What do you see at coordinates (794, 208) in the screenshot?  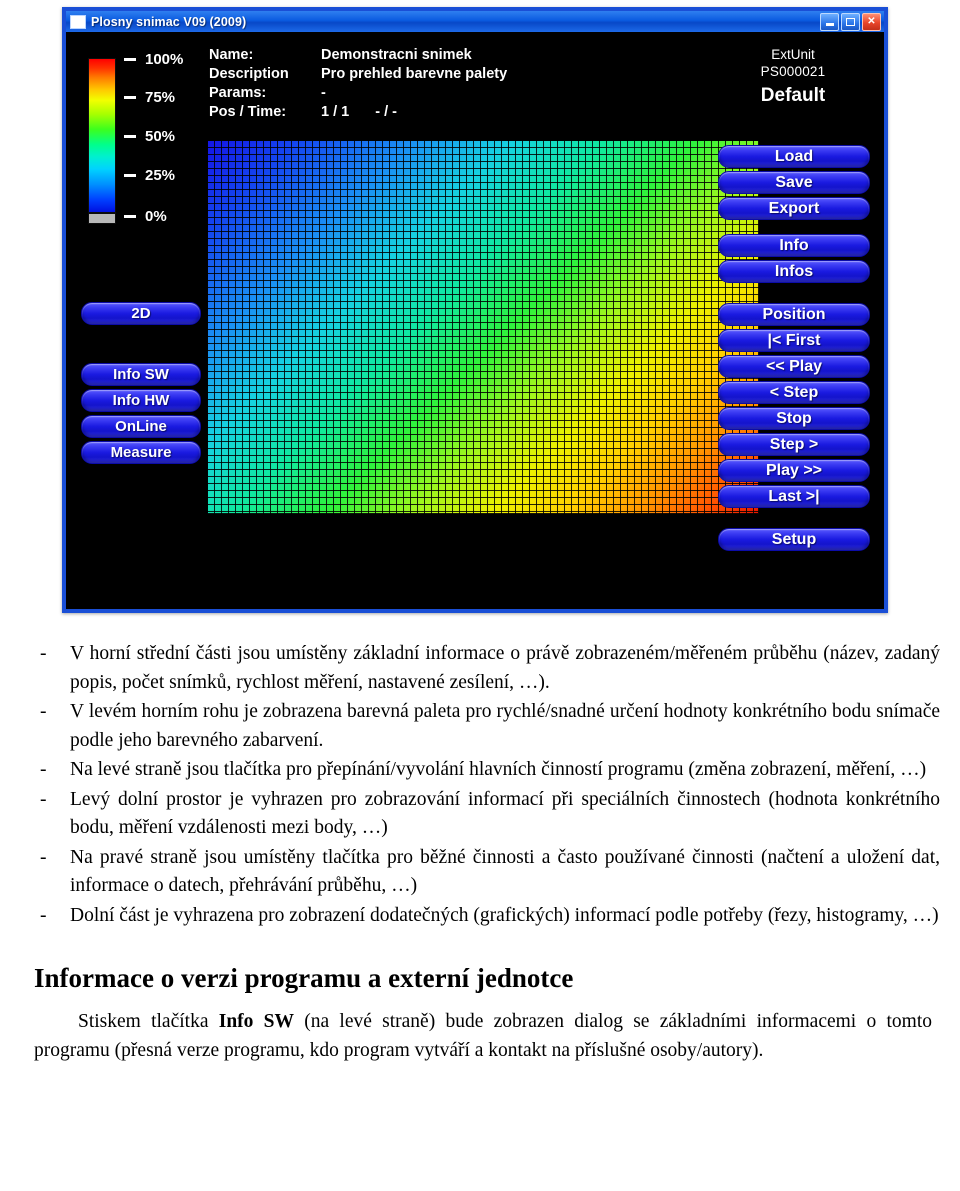 I see `button-export: Export` at bounding box center [794, 208].